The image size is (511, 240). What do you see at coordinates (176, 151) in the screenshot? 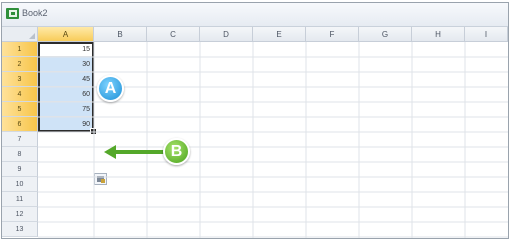
I see `callout-b: B` at bounding box center [176, 151].